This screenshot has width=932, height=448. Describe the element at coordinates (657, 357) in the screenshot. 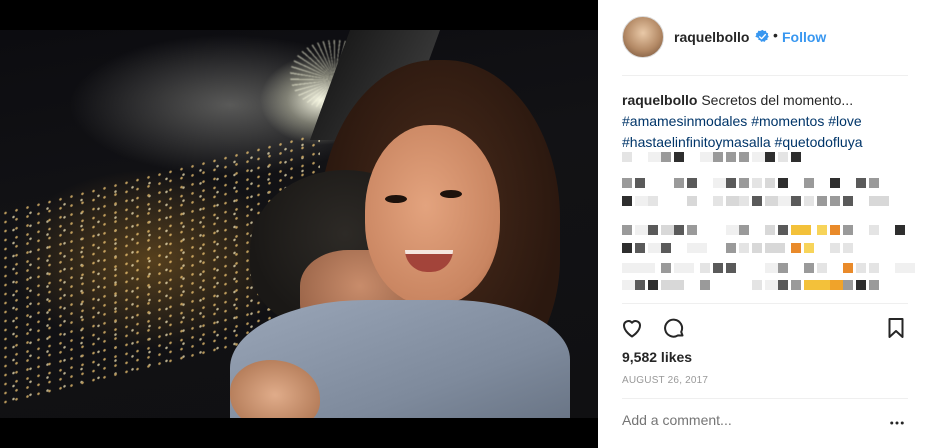

I see `likes-count: 9,582 likes` at that location.